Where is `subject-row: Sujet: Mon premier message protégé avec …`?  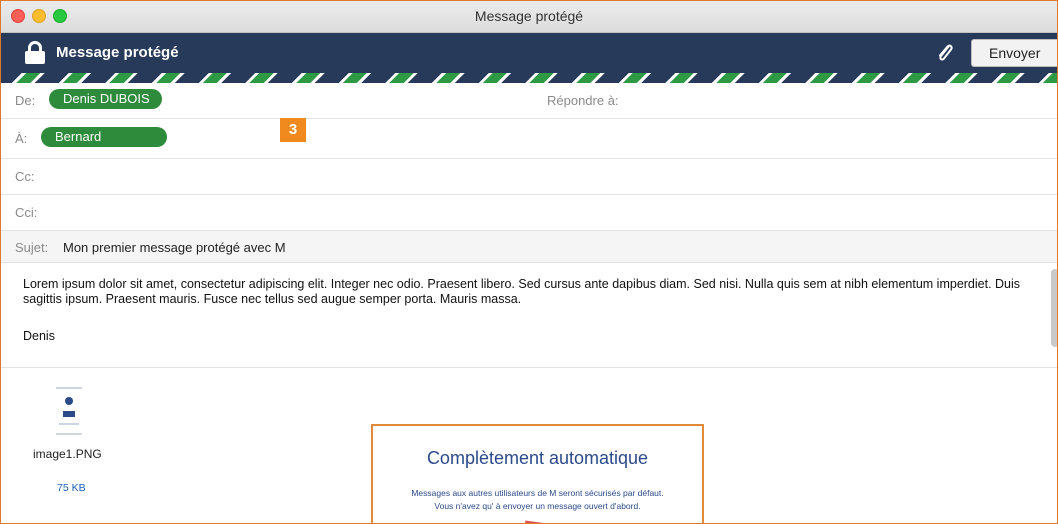 subject-row: Sujet: Mon premier message protégé avec … is located at coordinates (529, 247).